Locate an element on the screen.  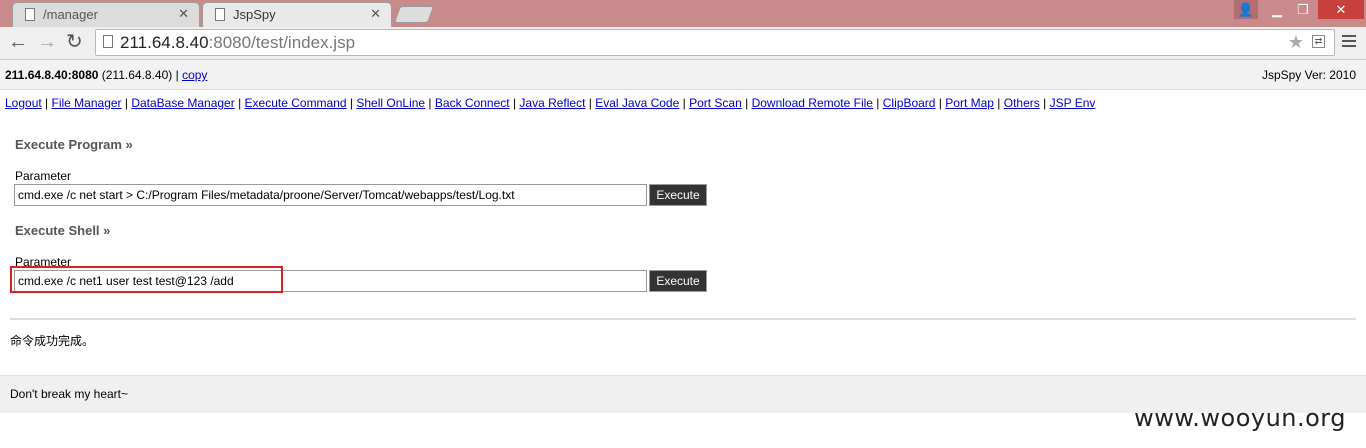
url-path: :8080/test/index.jsp is located at coordinates (282, 42).